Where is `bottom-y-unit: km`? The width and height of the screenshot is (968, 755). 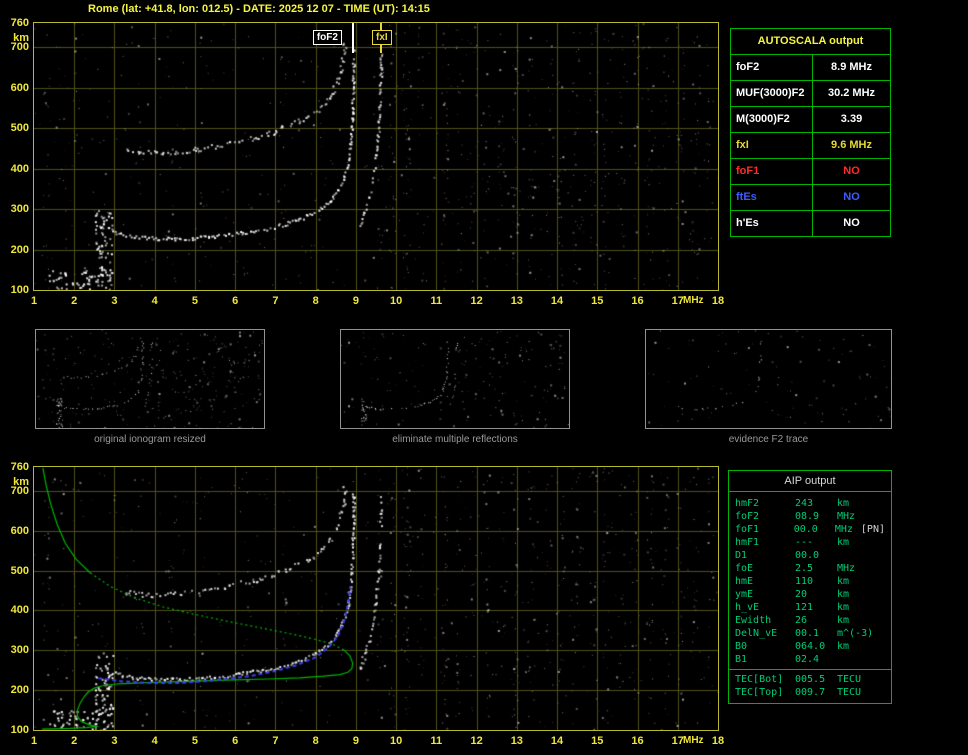
bottom-y-unit: km is located at coordinates (21, 482).